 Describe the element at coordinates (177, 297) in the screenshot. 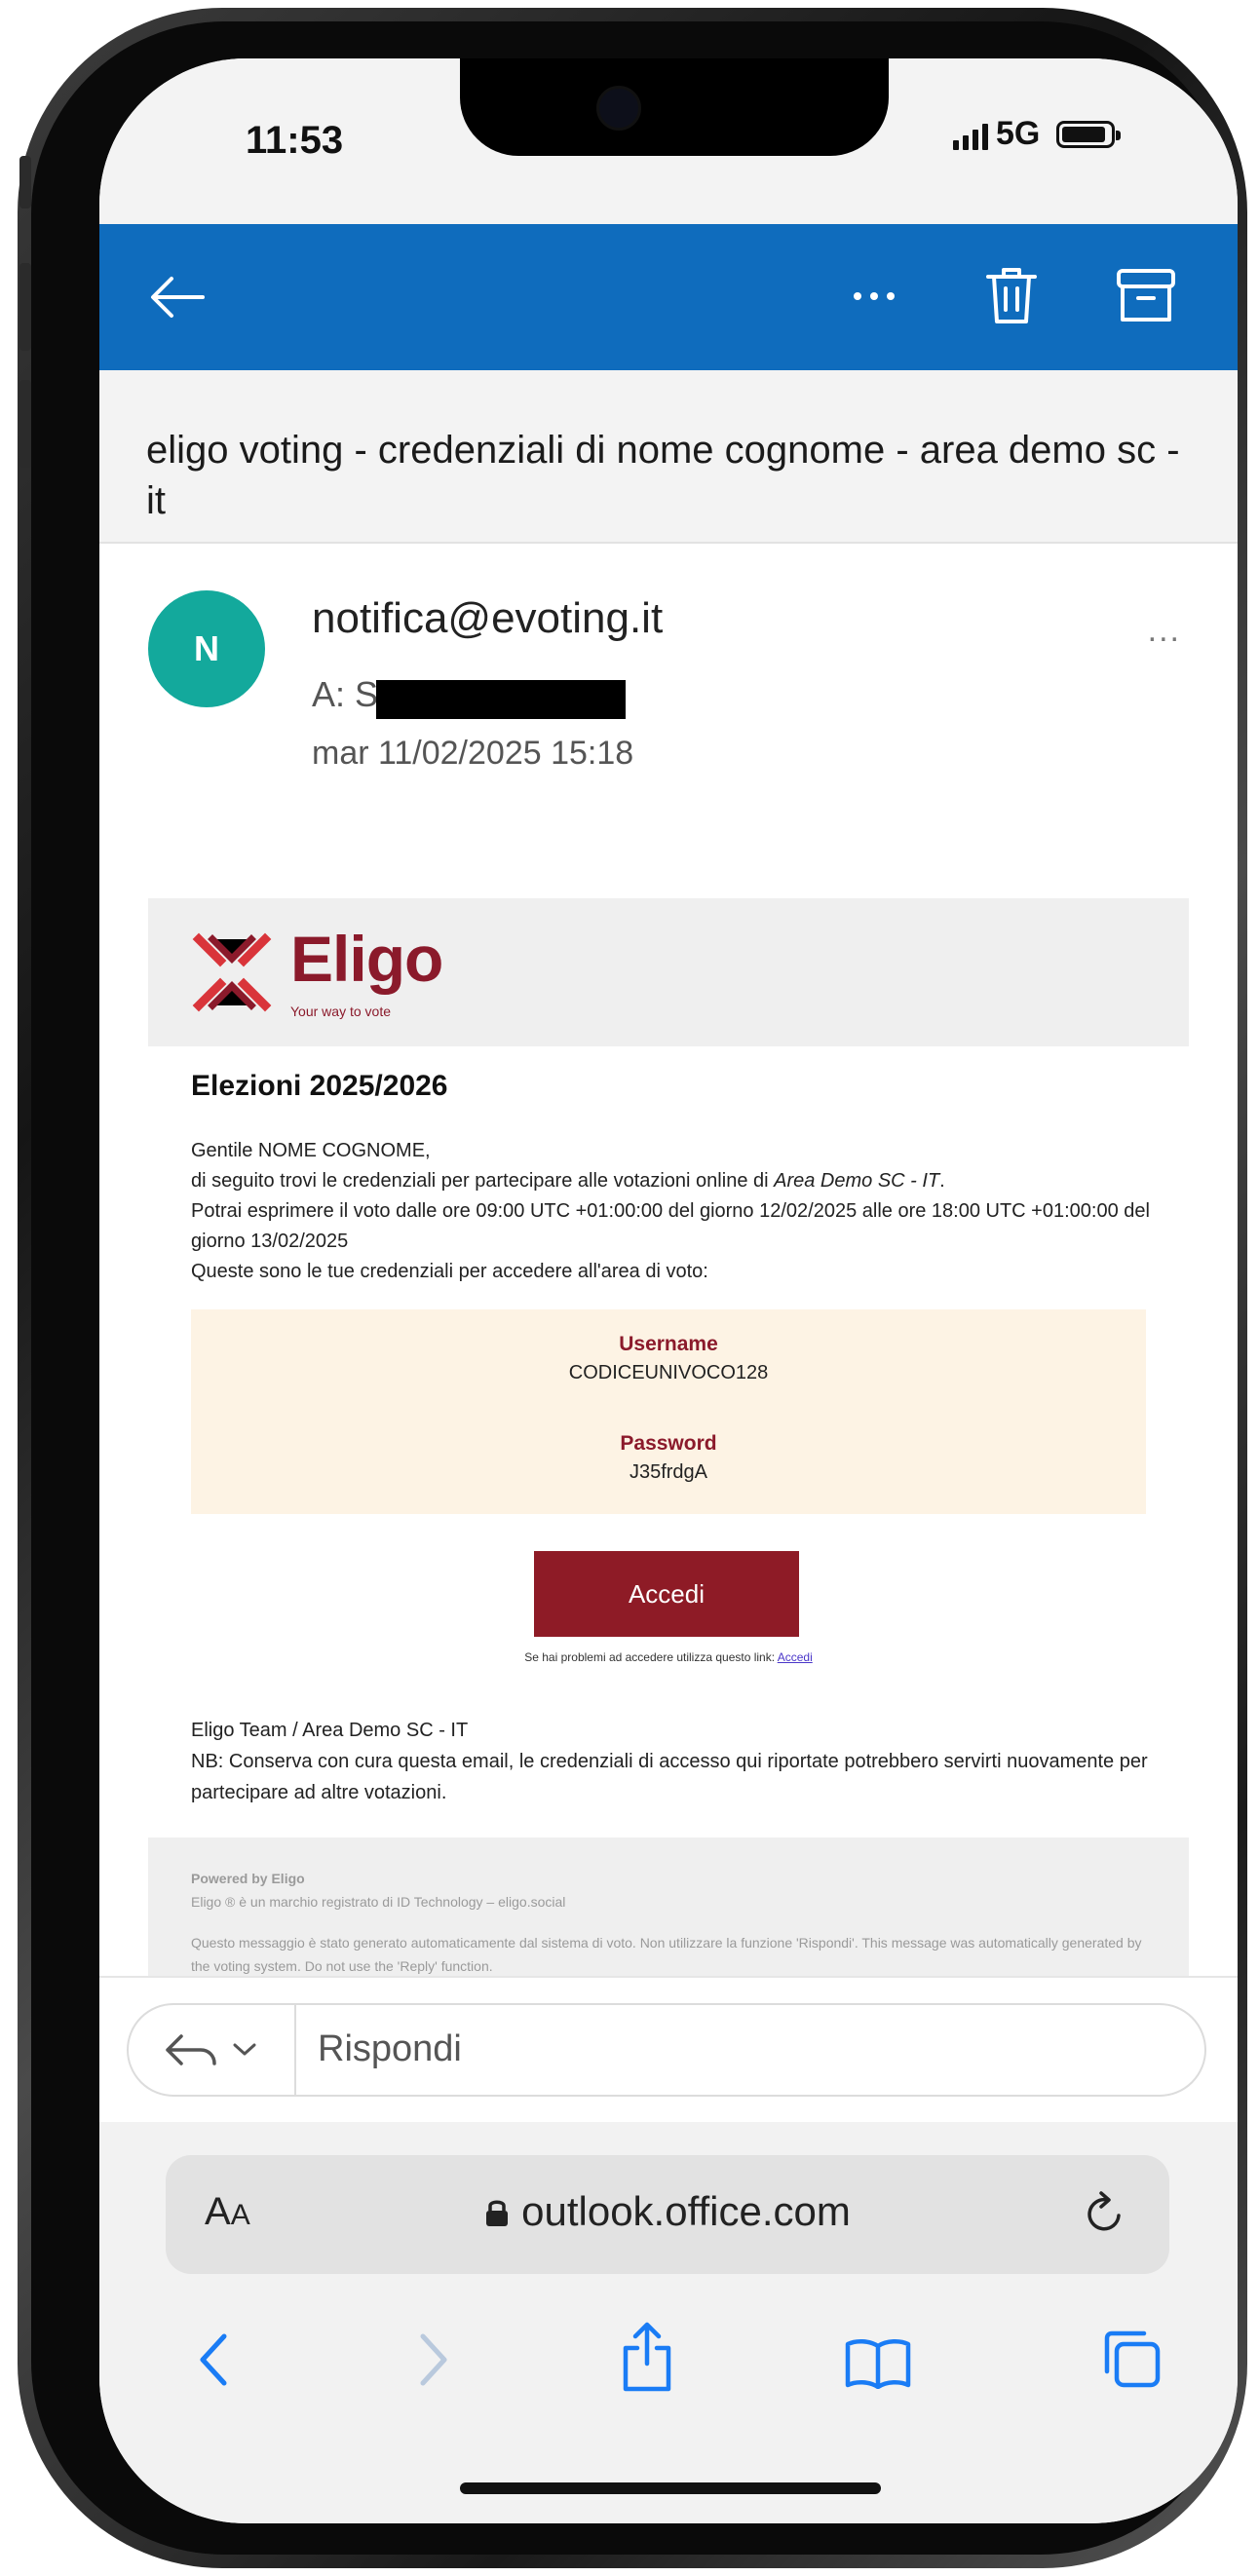

I see `arrow-left-icon` at that location.